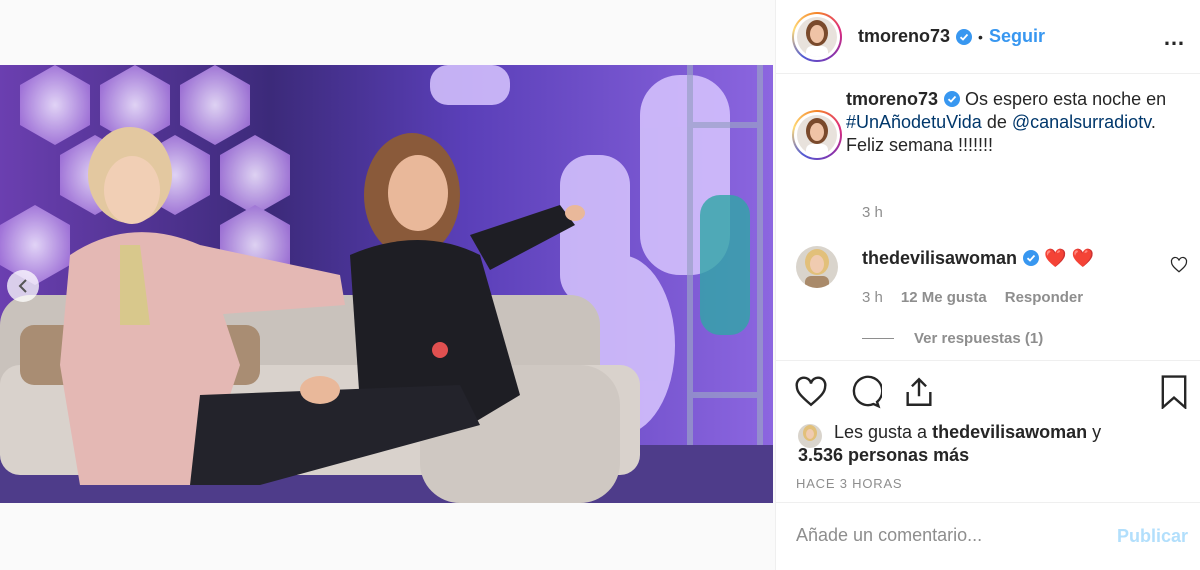  What do you see at coordinates (904, 36) in the screenshot?
I see `author-username: tmoreno73` at bounding box center [904, 36].